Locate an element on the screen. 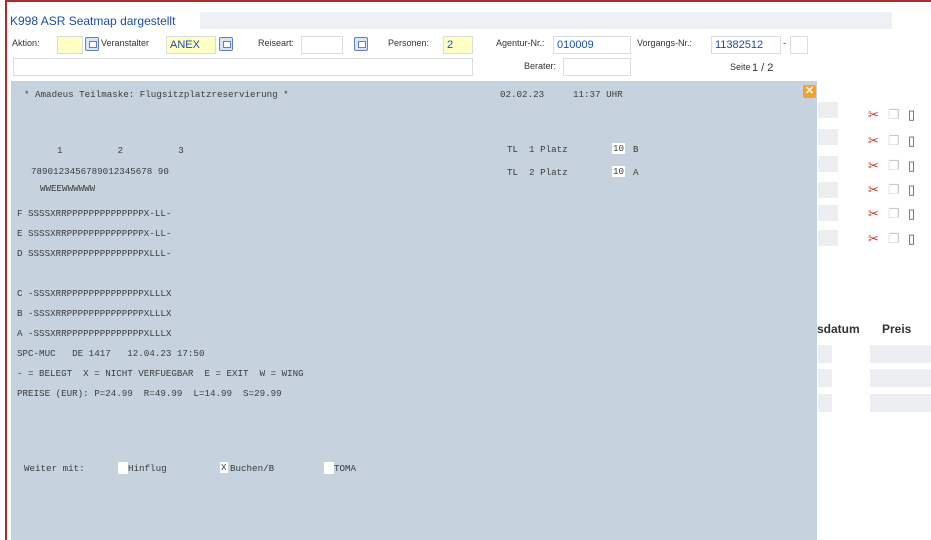 This screenshot has height=540, width=931. tl2-seat-value: A is located at coordinates (636, 172).